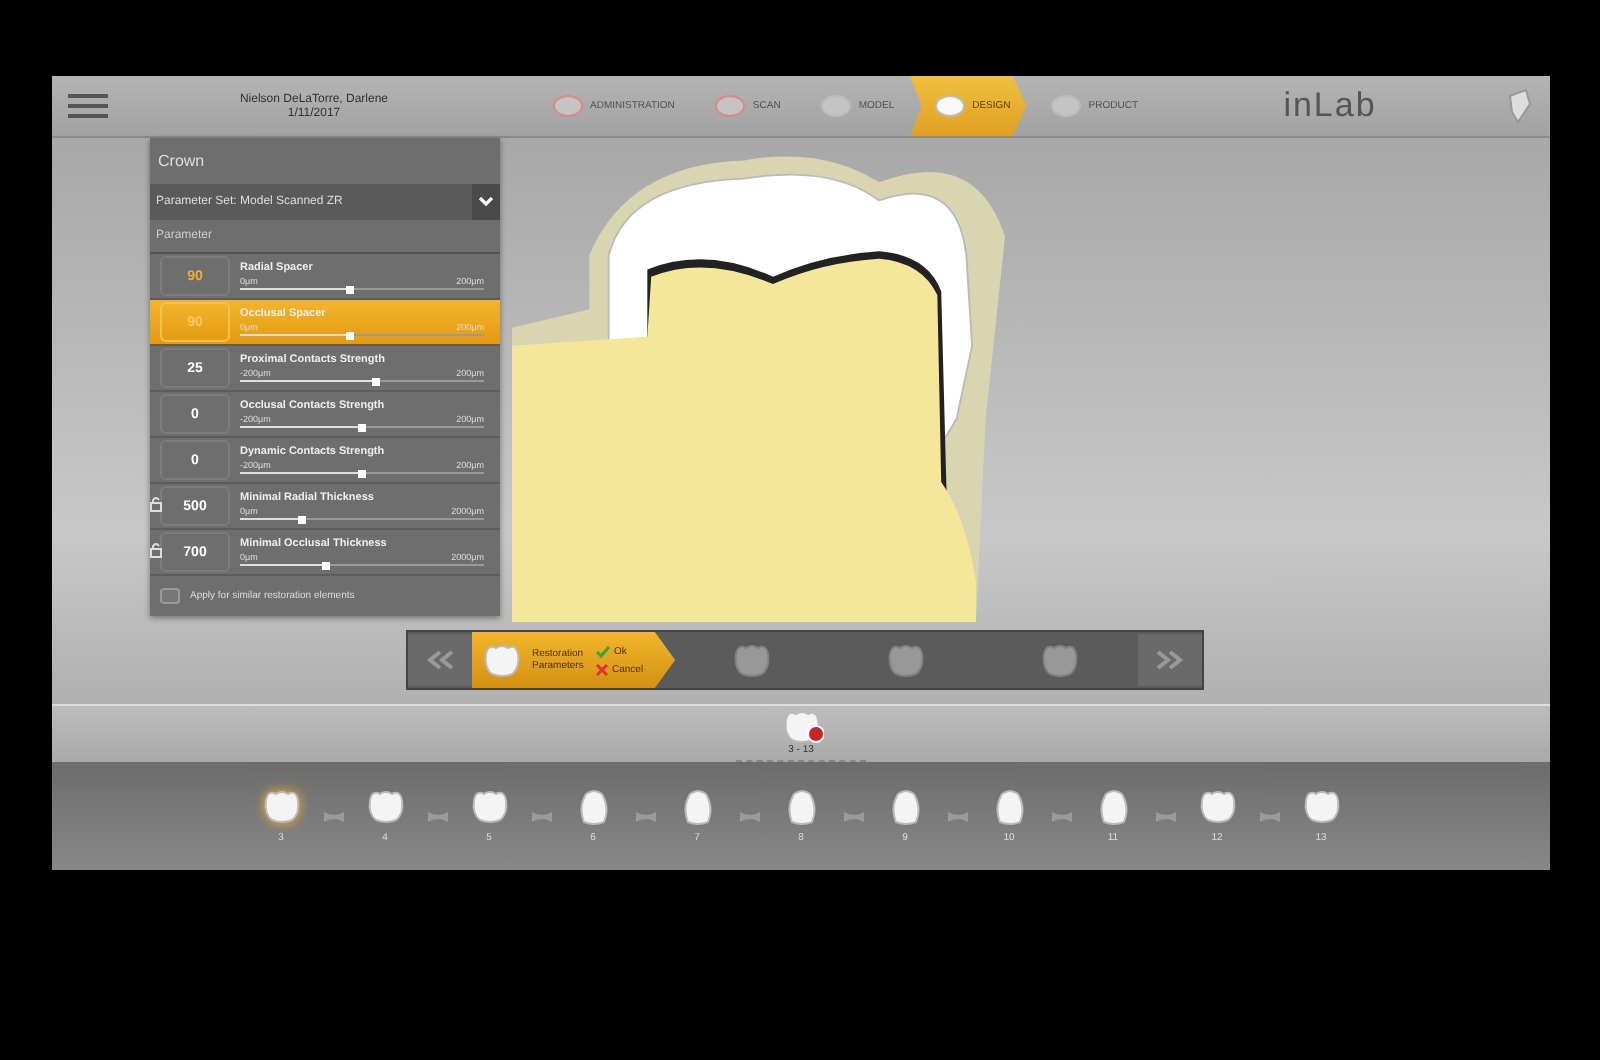  What do you see at coordinates (181, 162) in the screenshot?
I see `panel-title: Crown` at bounding box center [181, 162].